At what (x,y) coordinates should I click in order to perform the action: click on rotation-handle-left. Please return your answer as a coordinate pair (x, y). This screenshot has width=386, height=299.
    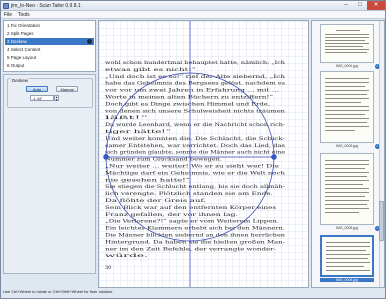
    Looking at the image, I should click on (106, 157).